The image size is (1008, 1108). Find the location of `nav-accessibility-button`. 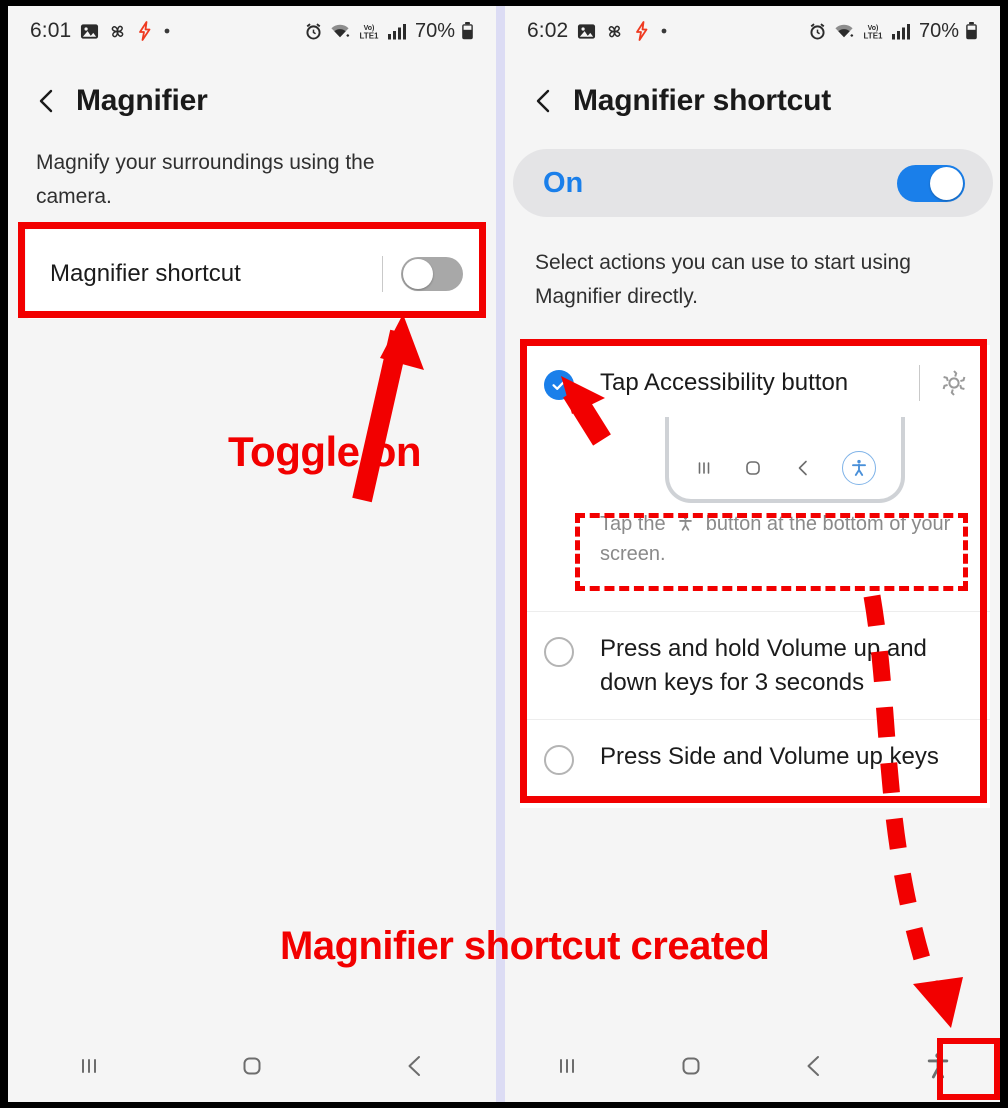

nav-accessibility-button is located at coordinates (938, 1066).